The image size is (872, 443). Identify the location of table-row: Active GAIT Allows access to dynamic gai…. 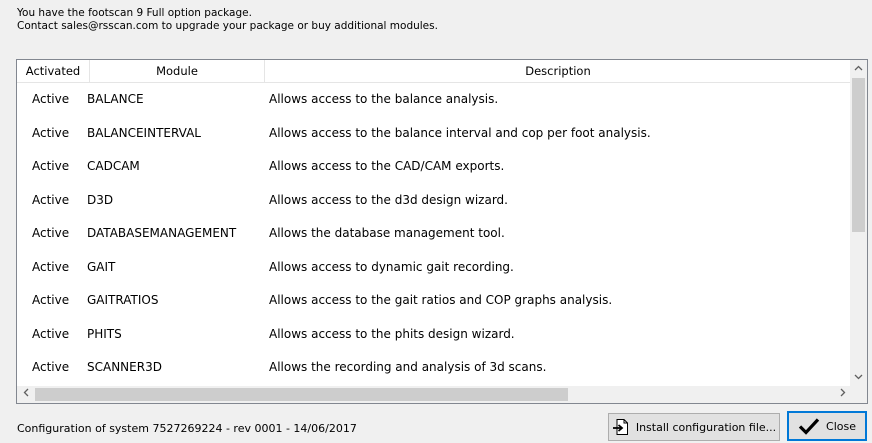
(434, 268).